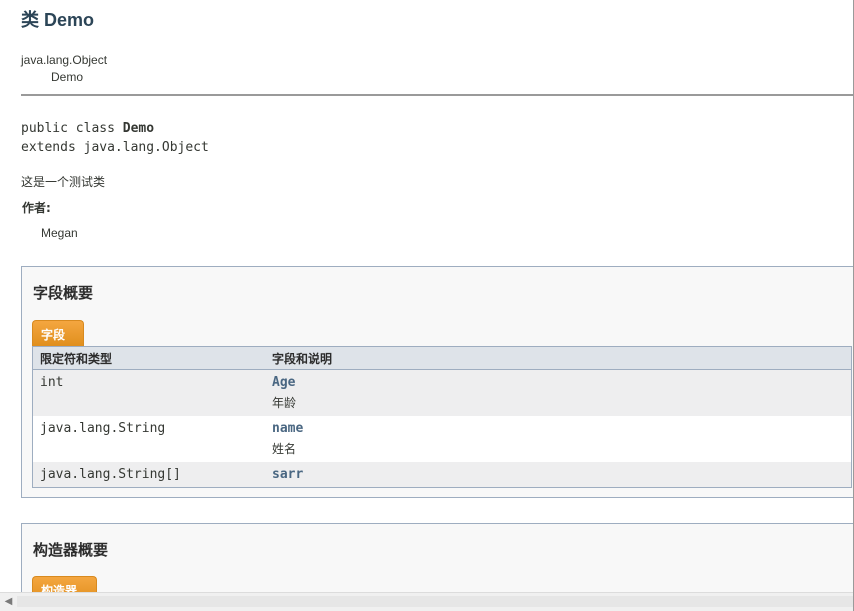 The image size is (854, 611). Describe the element at coordinates (284, 403) in the screenshot. I see `field-description: 年龄` at that location.